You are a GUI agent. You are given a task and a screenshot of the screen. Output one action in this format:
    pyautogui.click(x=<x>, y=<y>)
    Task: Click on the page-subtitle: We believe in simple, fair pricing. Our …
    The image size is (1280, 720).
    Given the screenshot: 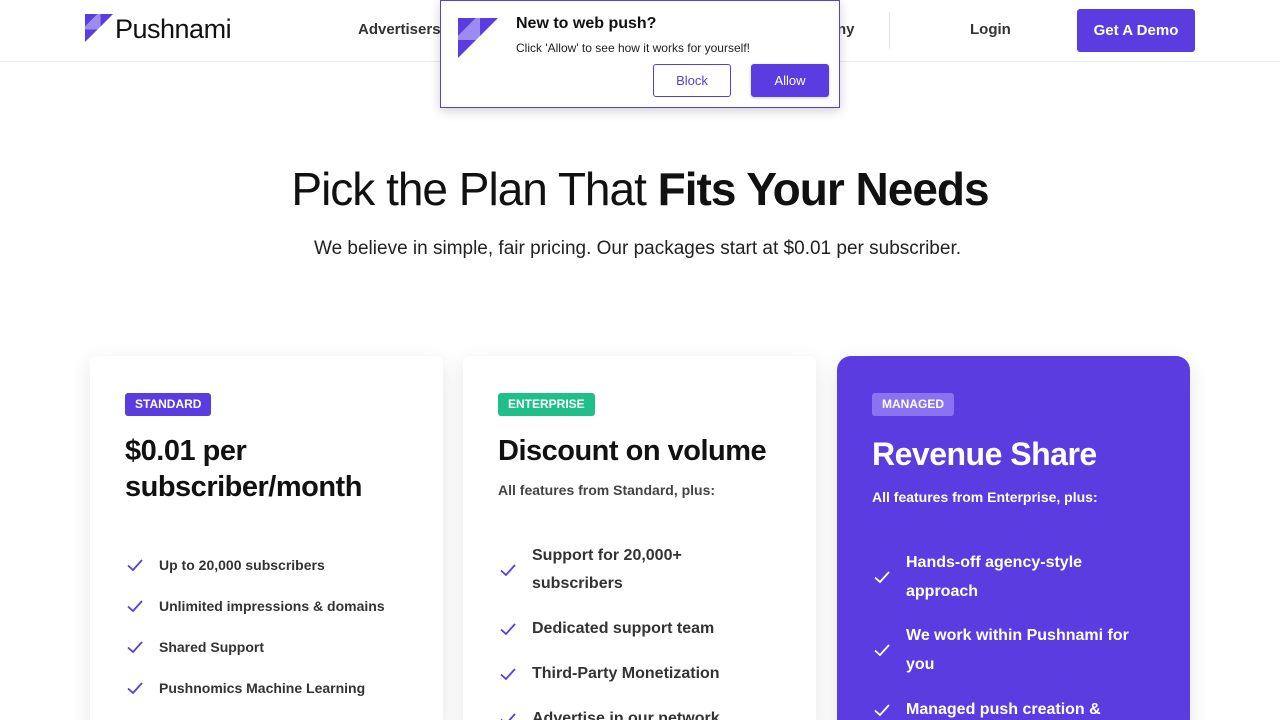 What is the action you would take?
    pyautogui.click(x=637, y=248)
    